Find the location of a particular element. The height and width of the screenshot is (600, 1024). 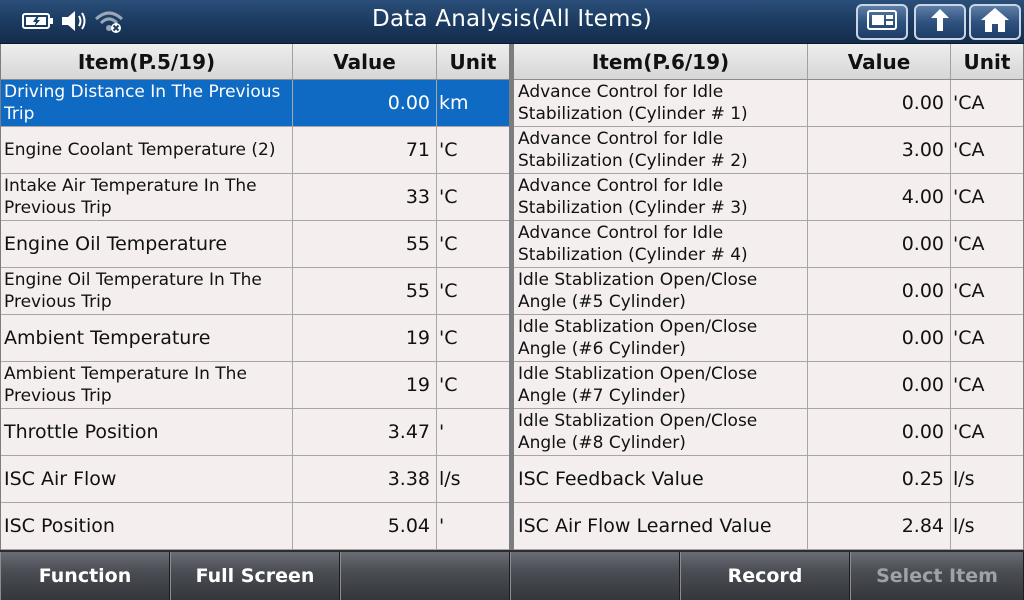

value-column-header: Value is located at coordinates (879, 61).